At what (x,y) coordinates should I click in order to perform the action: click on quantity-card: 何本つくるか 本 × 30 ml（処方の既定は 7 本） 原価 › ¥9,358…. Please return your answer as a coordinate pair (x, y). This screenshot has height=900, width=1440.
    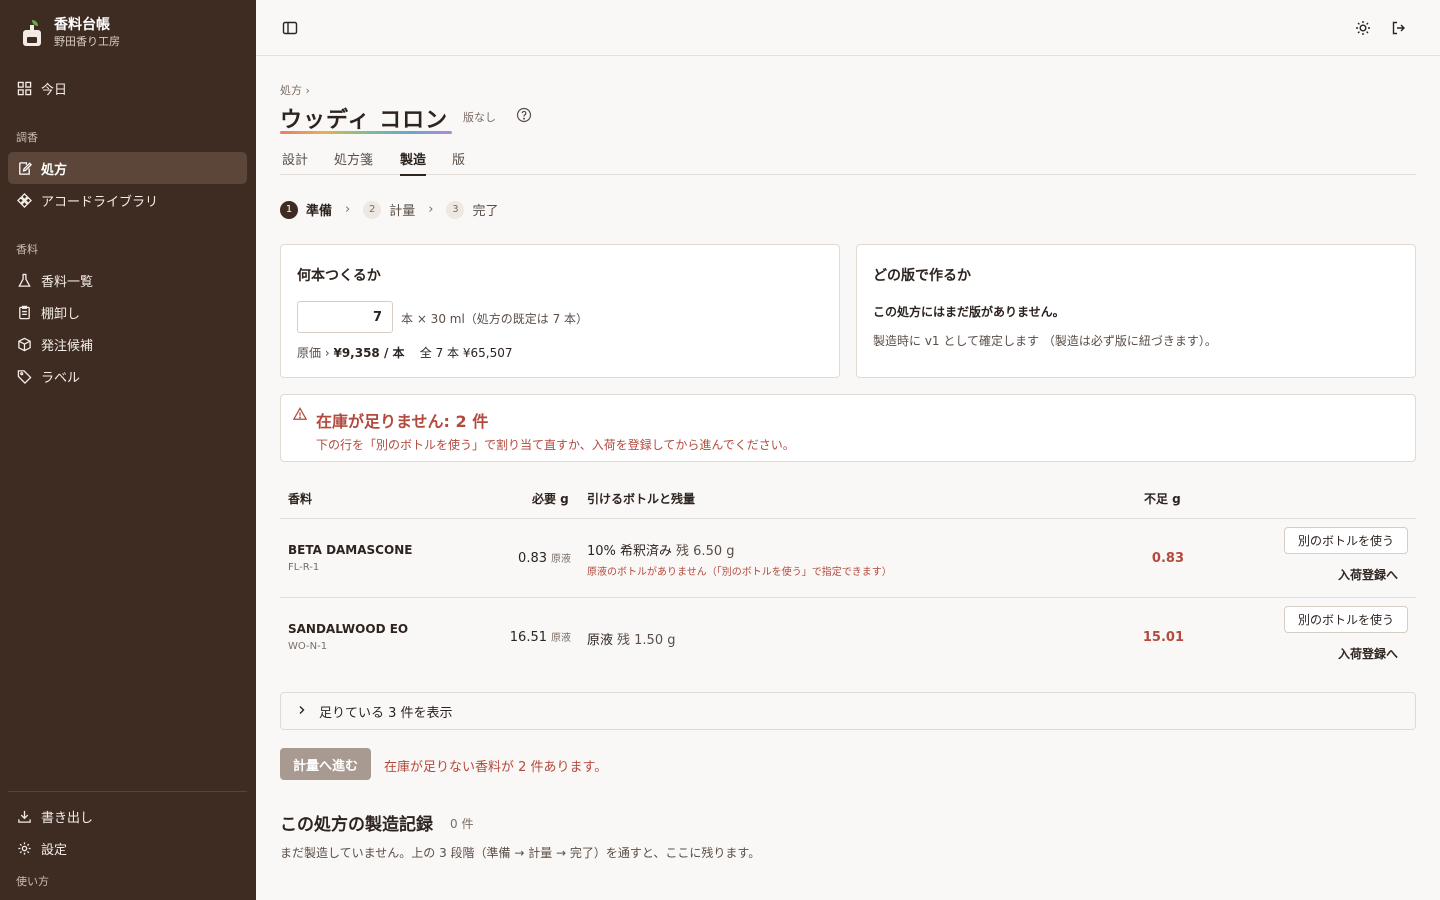
    Looking at the image, I should click on (560, 311).